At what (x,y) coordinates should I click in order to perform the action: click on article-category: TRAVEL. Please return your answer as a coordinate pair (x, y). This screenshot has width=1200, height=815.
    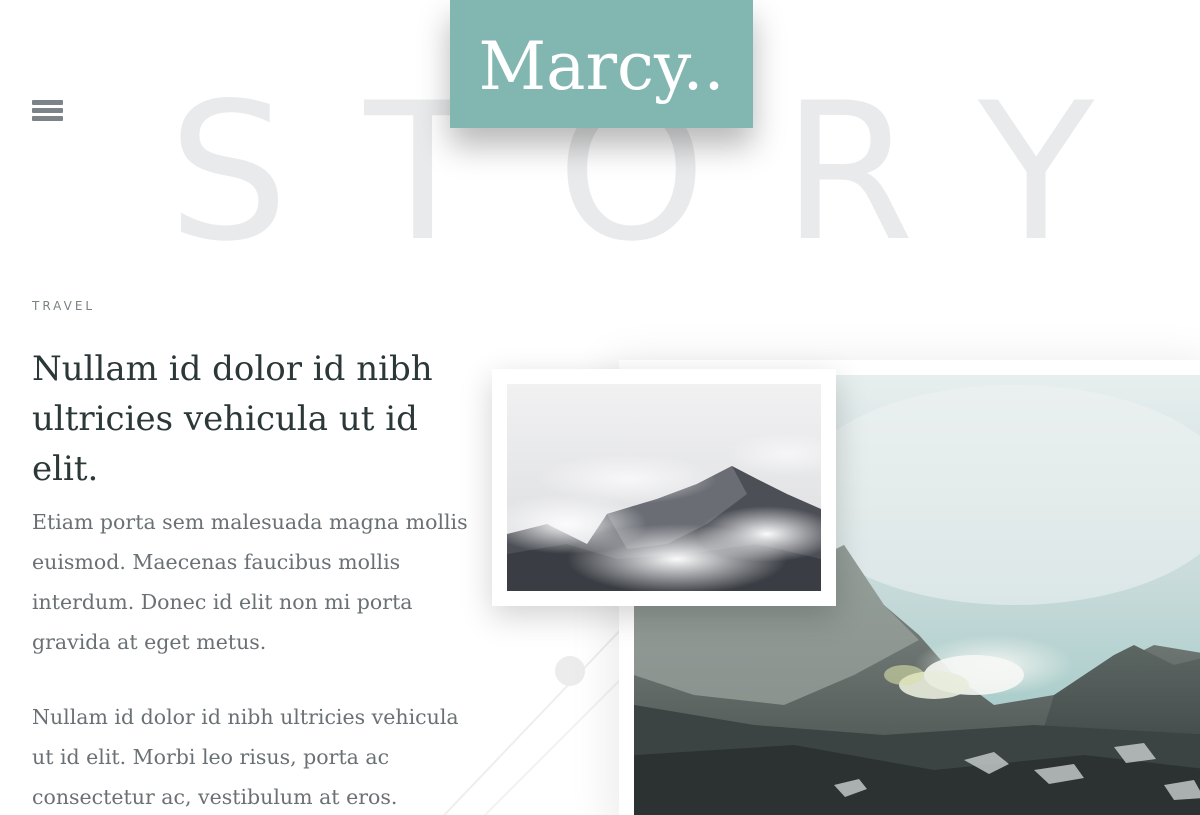
    Looking at the image, I should click on (63, 306).